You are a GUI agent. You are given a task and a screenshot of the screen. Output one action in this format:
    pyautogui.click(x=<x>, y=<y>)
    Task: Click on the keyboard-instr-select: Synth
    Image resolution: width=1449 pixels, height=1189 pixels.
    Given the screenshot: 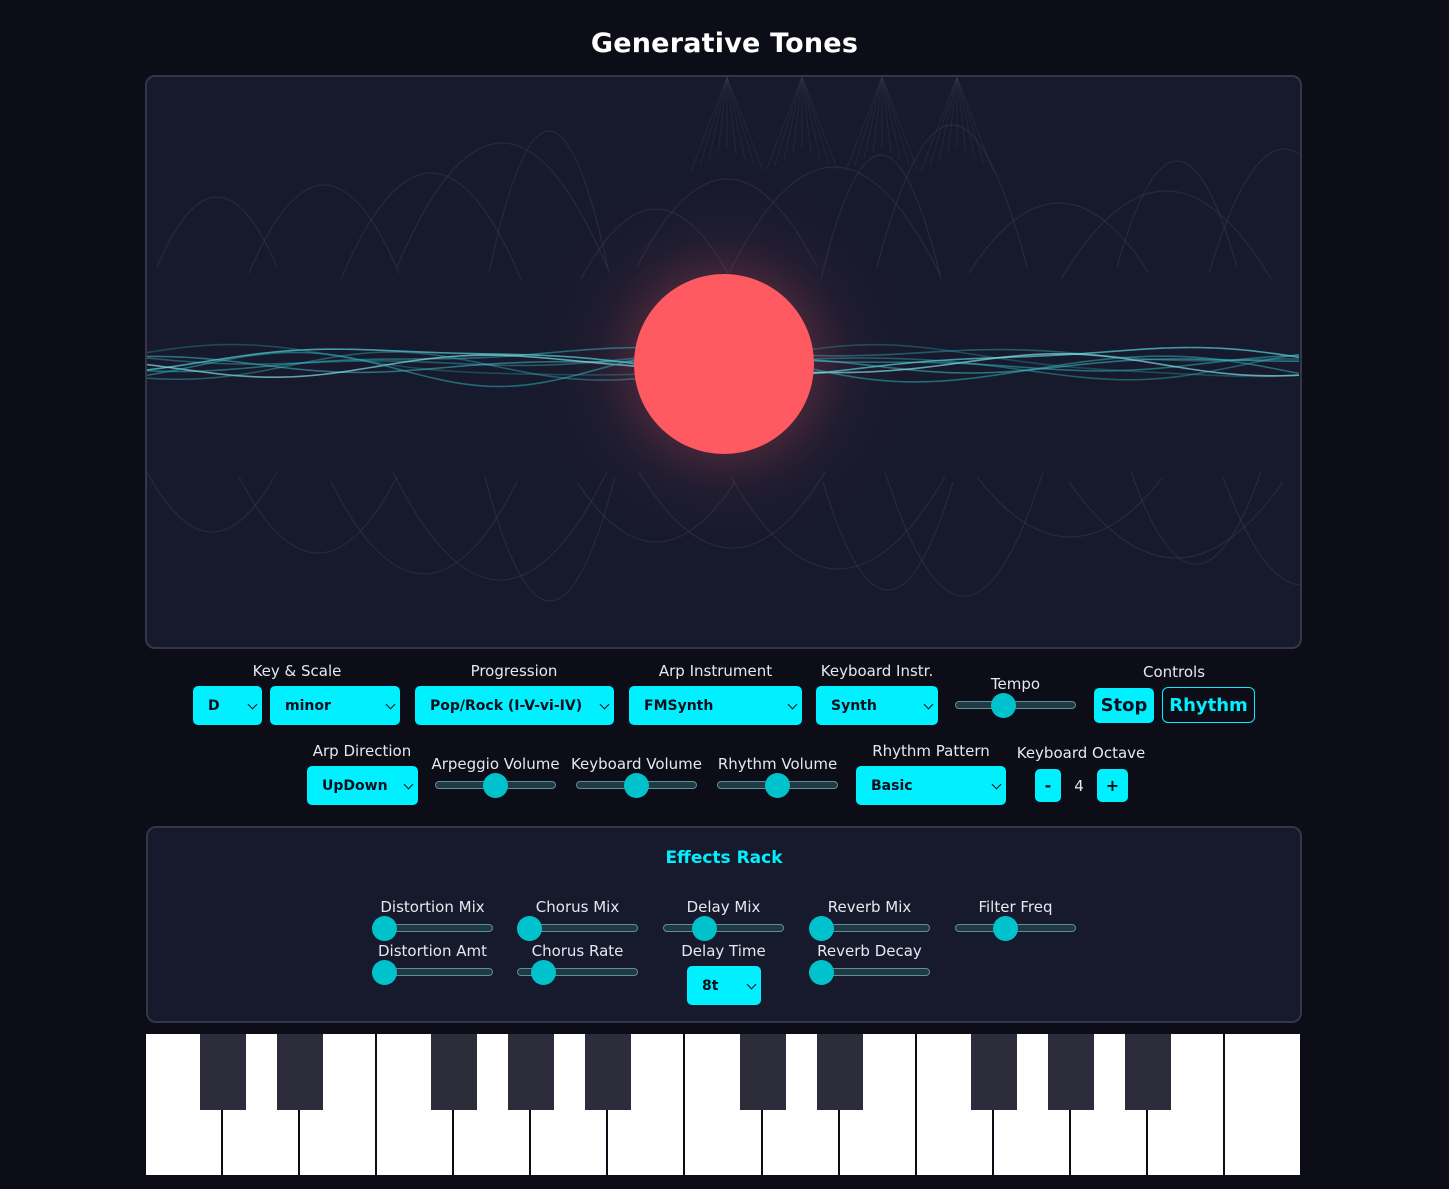 What is the action you would take?
    pyautogui.click(x=877, y=705)
    